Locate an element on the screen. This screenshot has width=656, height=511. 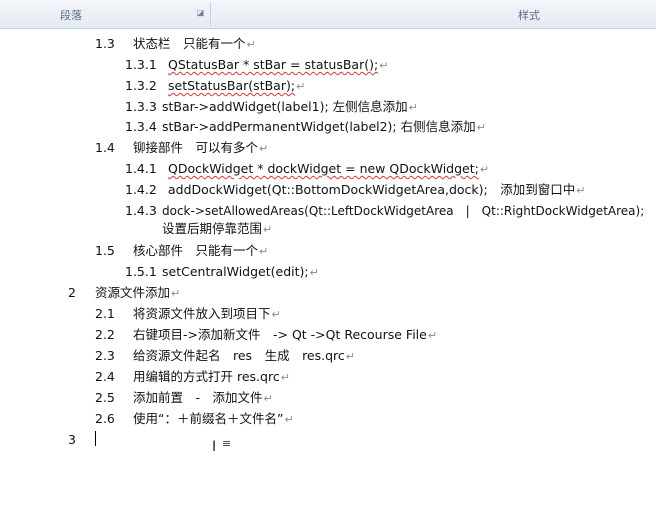
code-line: stBar->addWidget(label1); 左侧信息添加↵ is located at coordinates (290, 106).